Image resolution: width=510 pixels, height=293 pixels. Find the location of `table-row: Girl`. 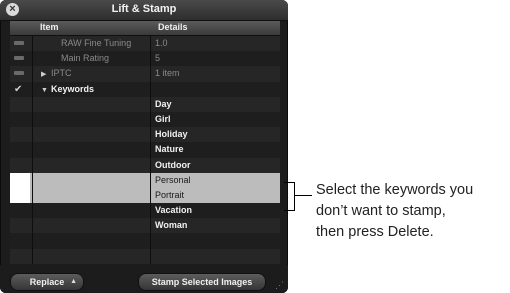

table-row: Girl is located at coordinates (145, 119).